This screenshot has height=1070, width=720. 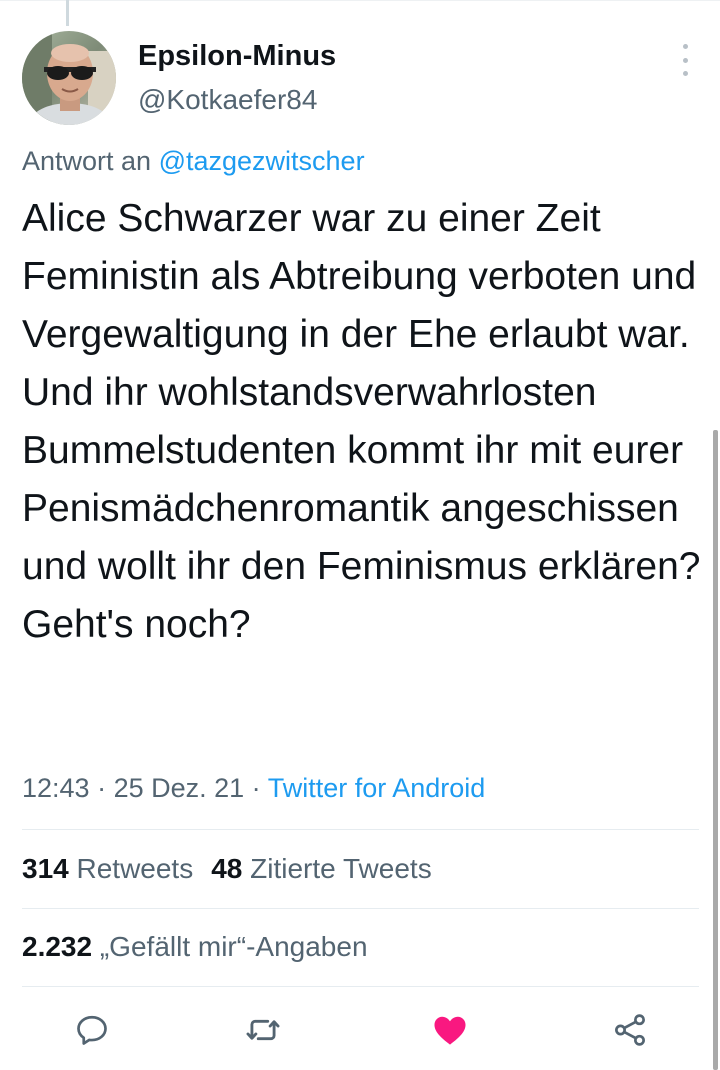 I want to click on likes-count: 2.232, so click(x=57, y=946).